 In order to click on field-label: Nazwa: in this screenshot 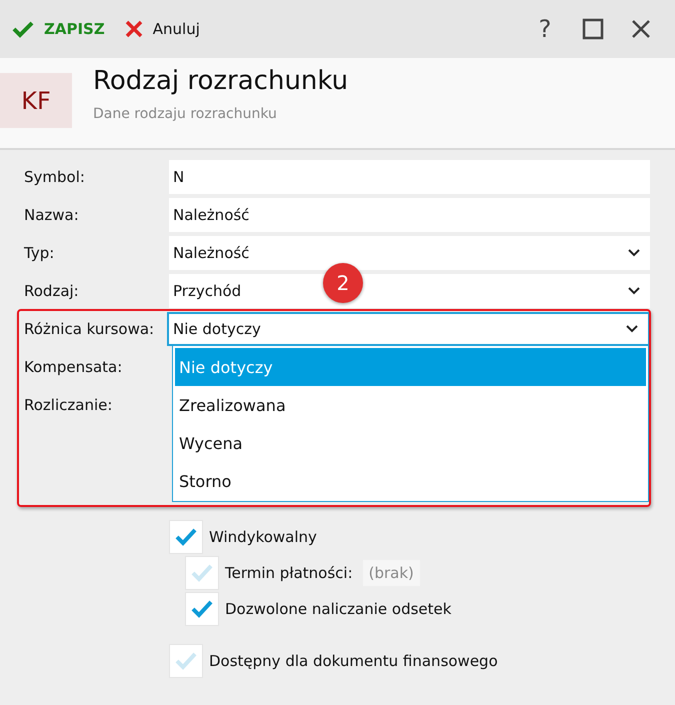, I will do `click(51, 215)`.